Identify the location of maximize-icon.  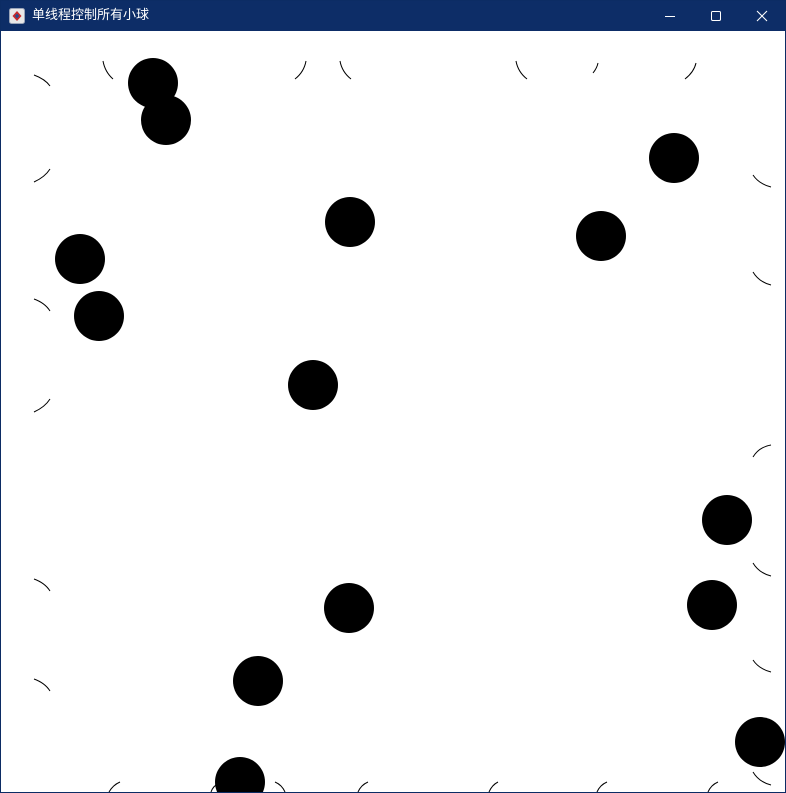
(716, 16).